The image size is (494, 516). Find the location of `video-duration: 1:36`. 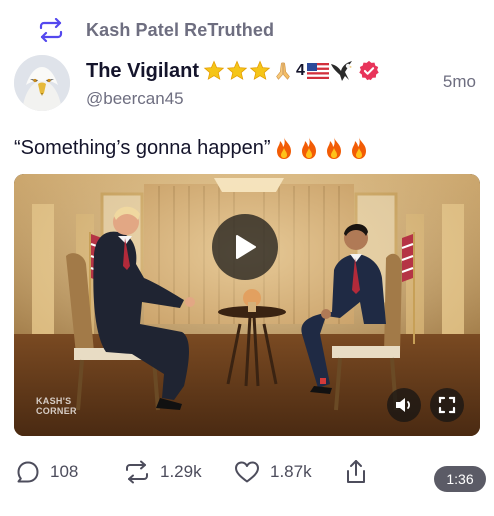

video-duration: 1:36 is located at coordinates (460, 479).